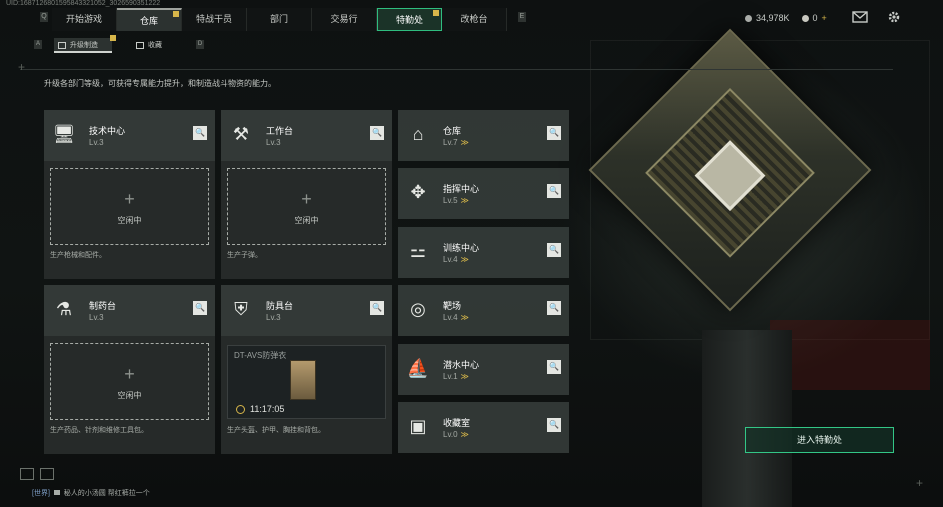  I want to click on crafting-timer: 11:17:05, so click(267, 409).